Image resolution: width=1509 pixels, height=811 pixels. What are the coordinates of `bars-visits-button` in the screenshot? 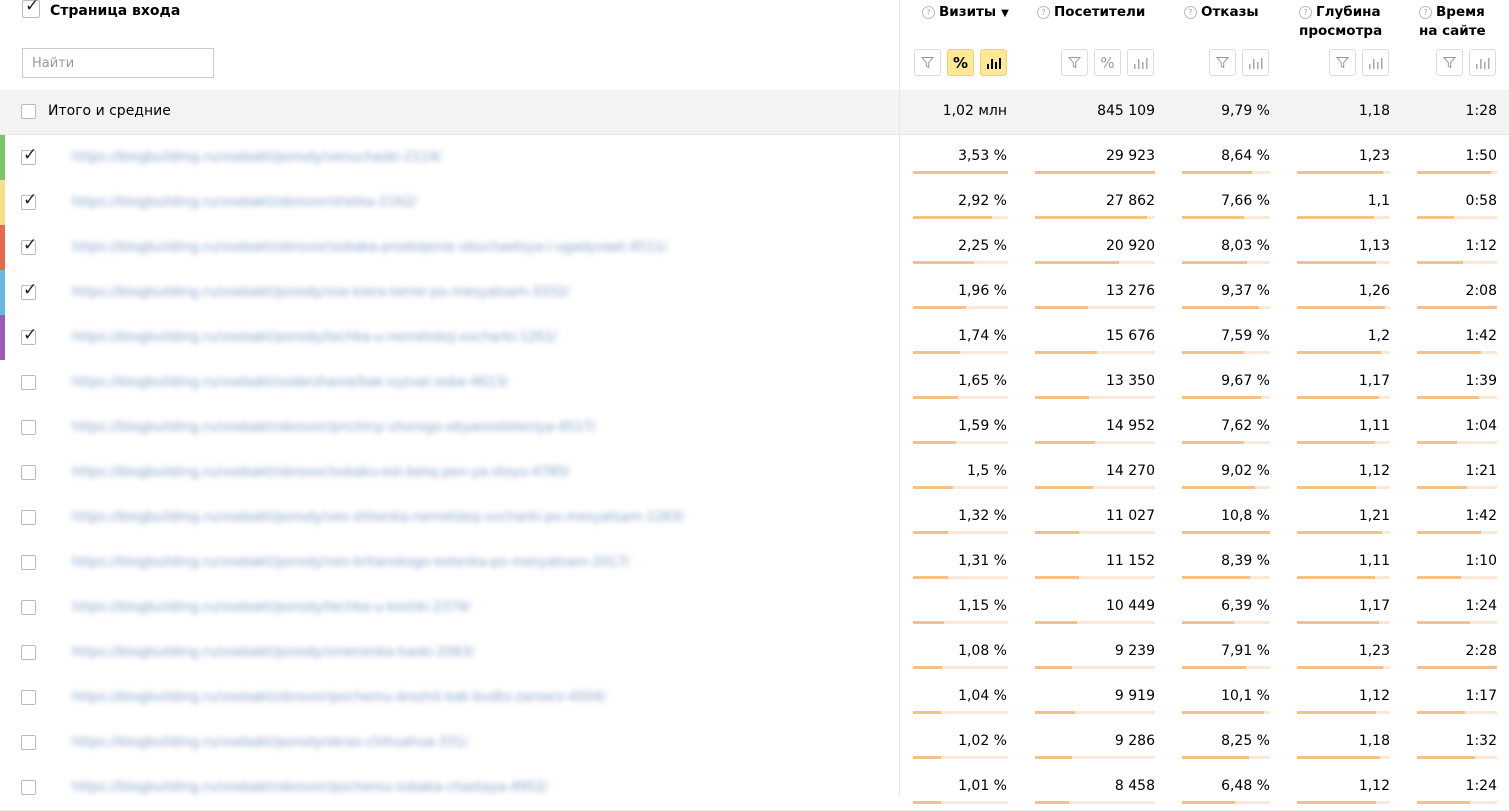 It's located at (993, 62).